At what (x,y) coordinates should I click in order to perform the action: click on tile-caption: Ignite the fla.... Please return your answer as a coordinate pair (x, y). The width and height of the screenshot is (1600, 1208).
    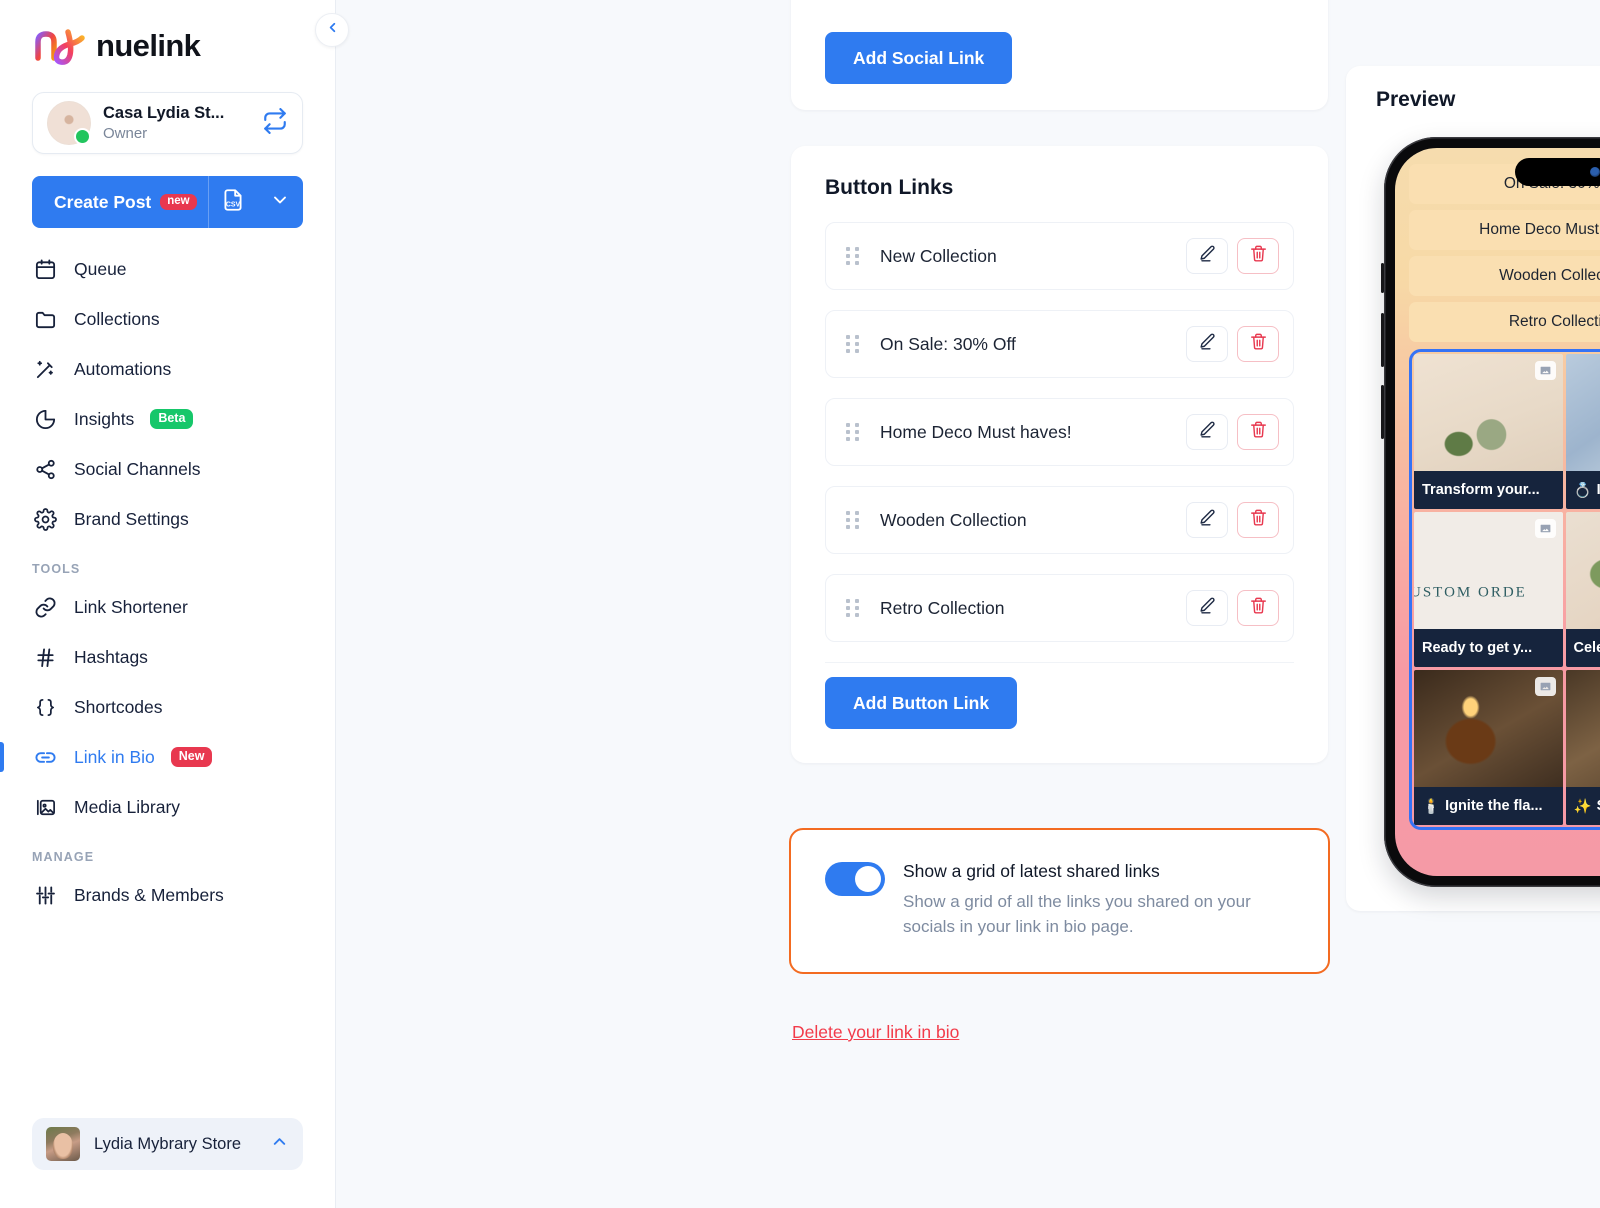
    Looking at the image, I should click on (1494, 806).